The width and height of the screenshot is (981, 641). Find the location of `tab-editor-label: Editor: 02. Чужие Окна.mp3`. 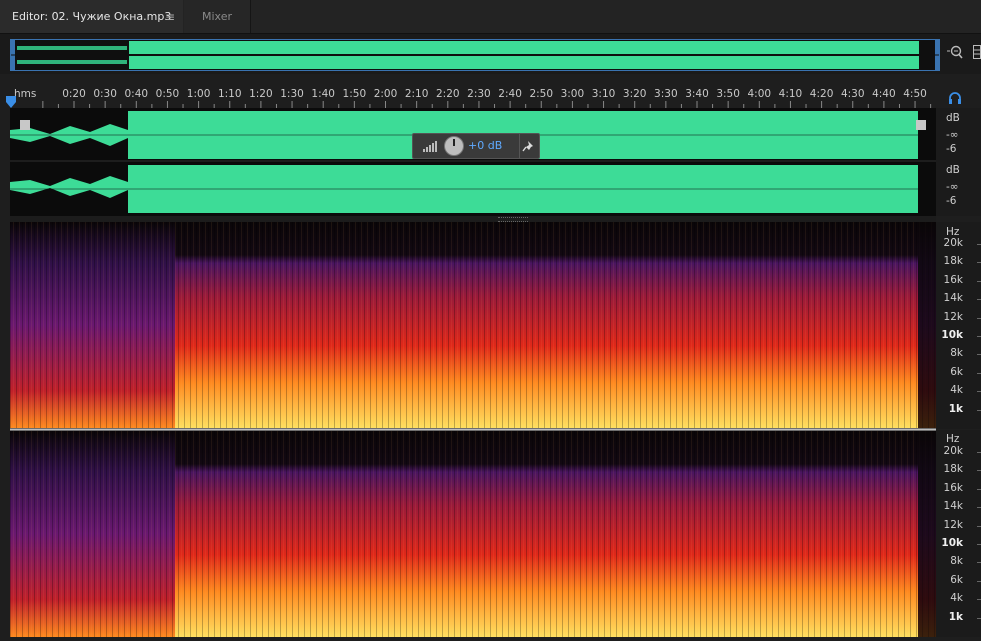

tab-editor-label: Editor: 02. Чужие Окна.mp3 is located at coordinates (92, 16).